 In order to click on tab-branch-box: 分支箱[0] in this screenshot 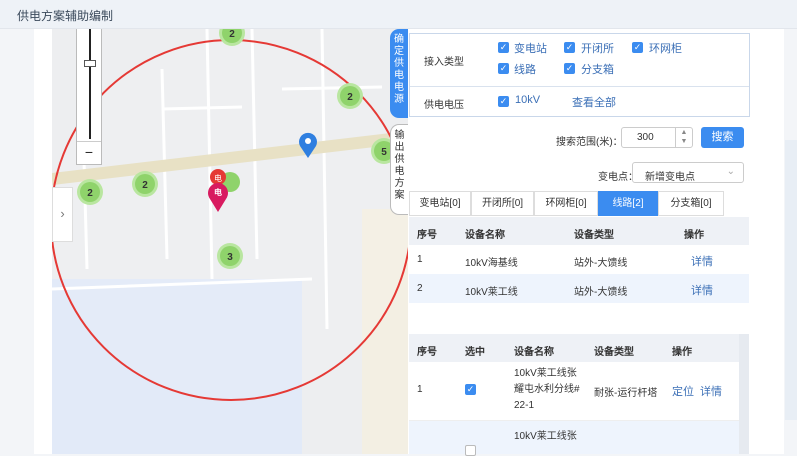, I will do `click(691, 203)`.